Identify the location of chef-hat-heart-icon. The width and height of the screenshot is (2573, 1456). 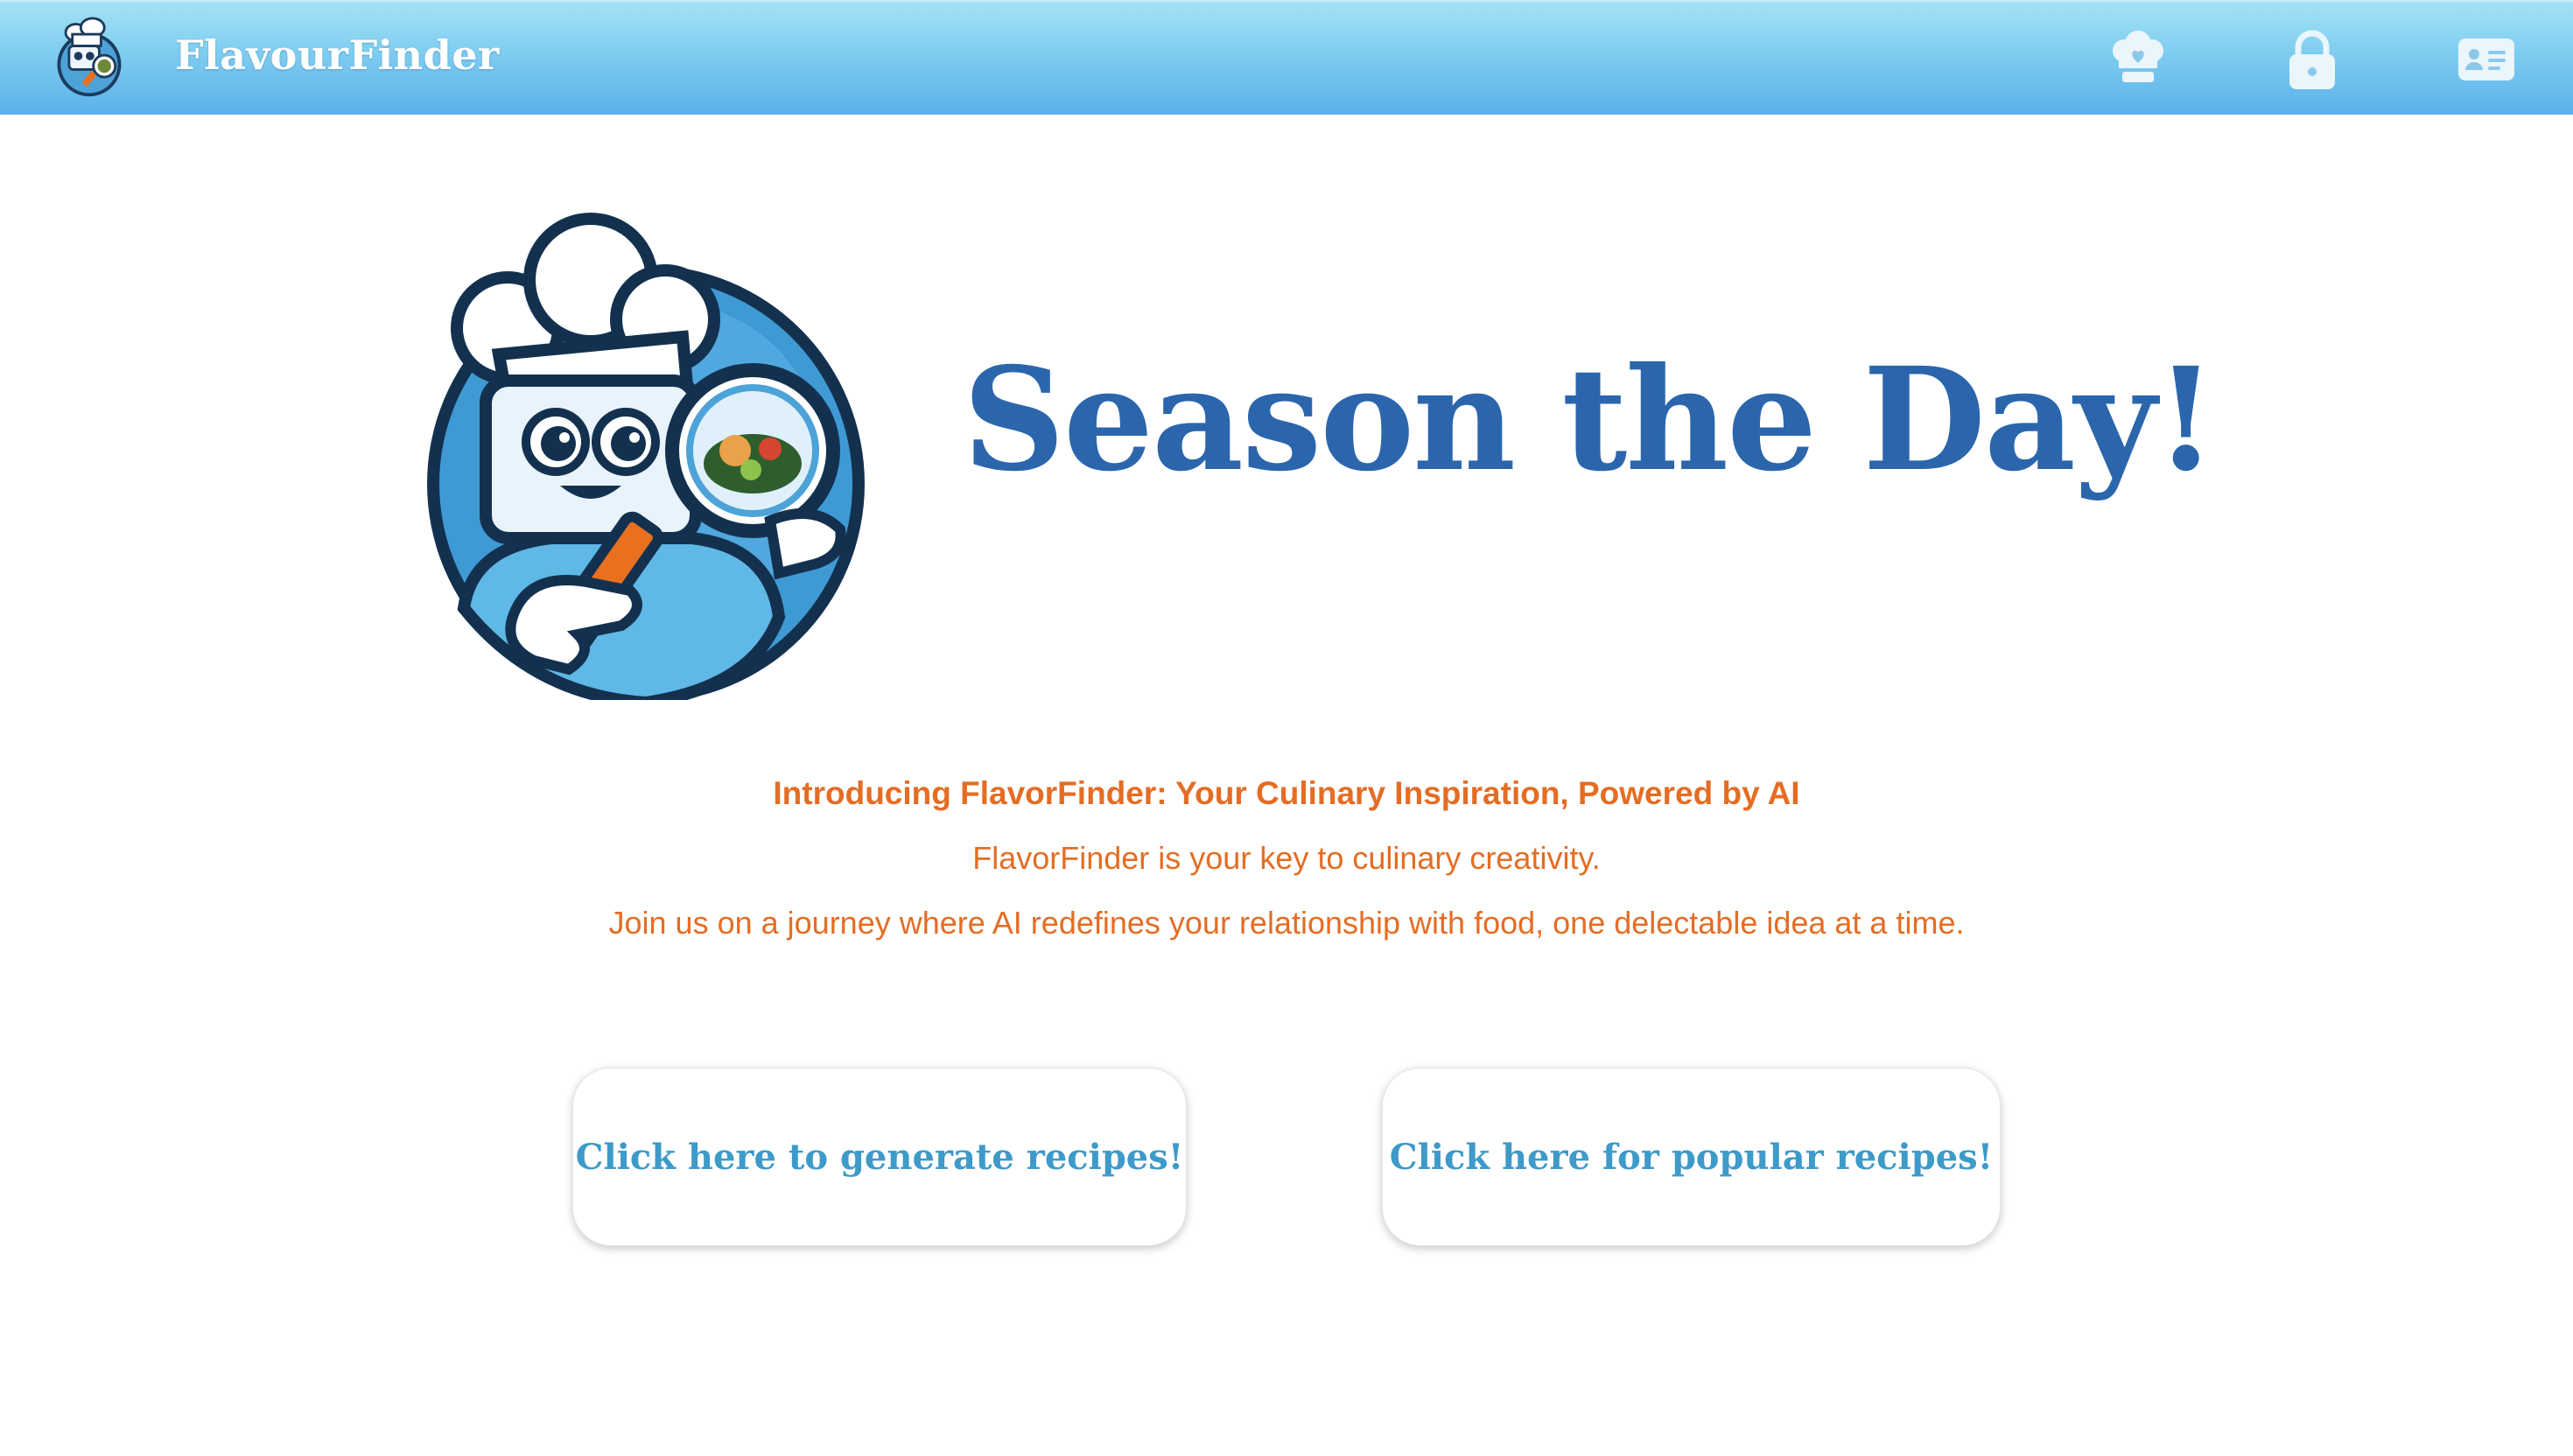
(2138, 59).